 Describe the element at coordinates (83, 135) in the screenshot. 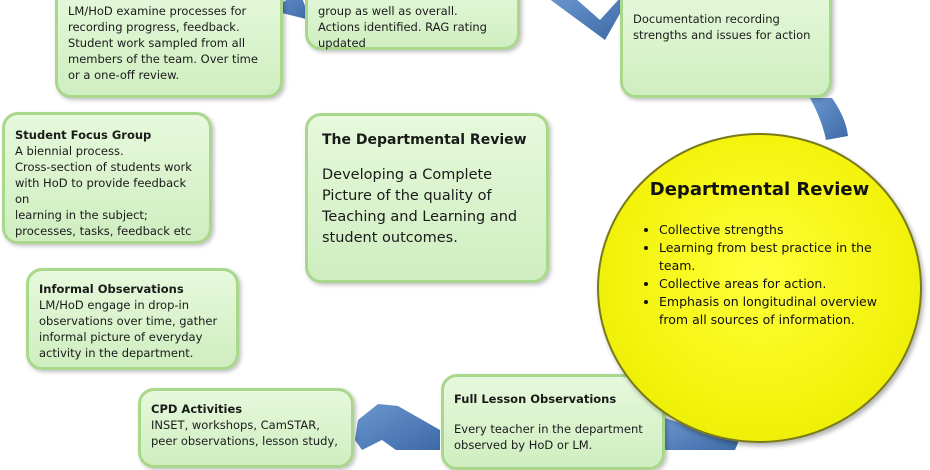

I see `student-focus-group-title: Student Focus Group` at that location.